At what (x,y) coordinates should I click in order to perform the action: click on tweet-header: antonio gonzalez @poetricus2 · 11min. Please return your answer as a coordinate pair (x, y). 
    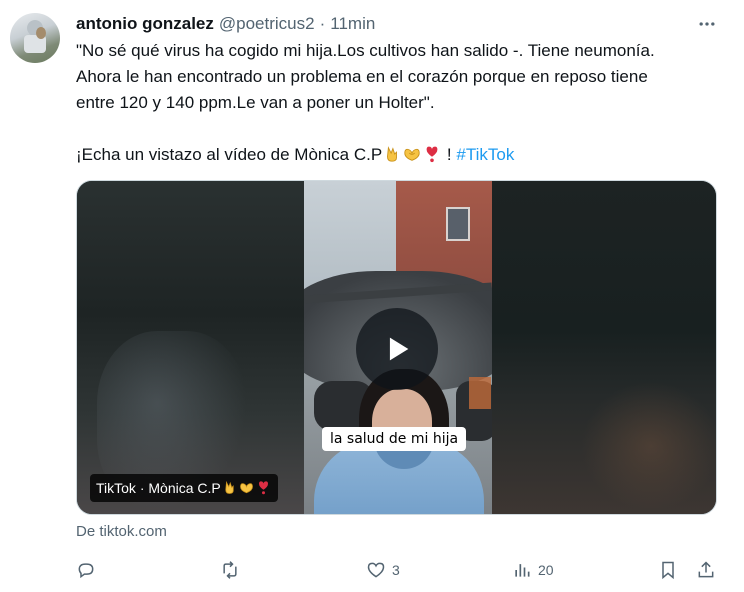
    Looking at the image, I should click on (225, 24).